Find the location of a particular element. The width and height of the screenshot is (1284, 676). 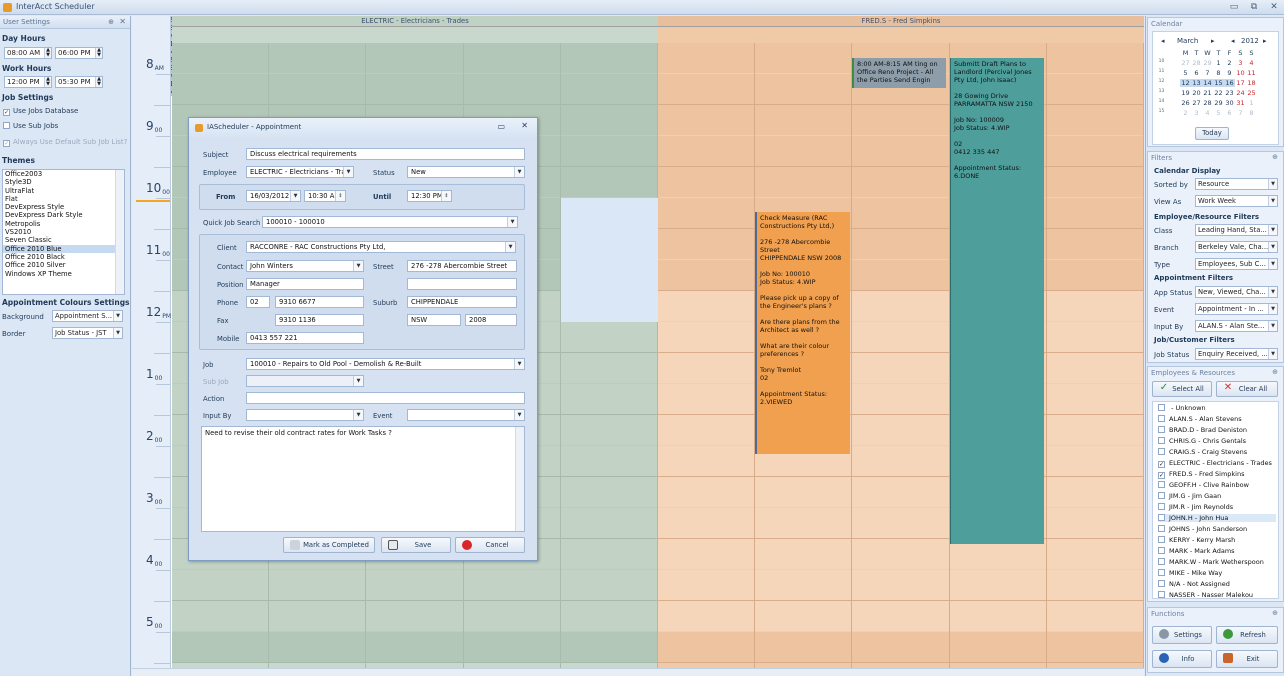

calendar-day: 25 is located at coordinates (1251, 93).